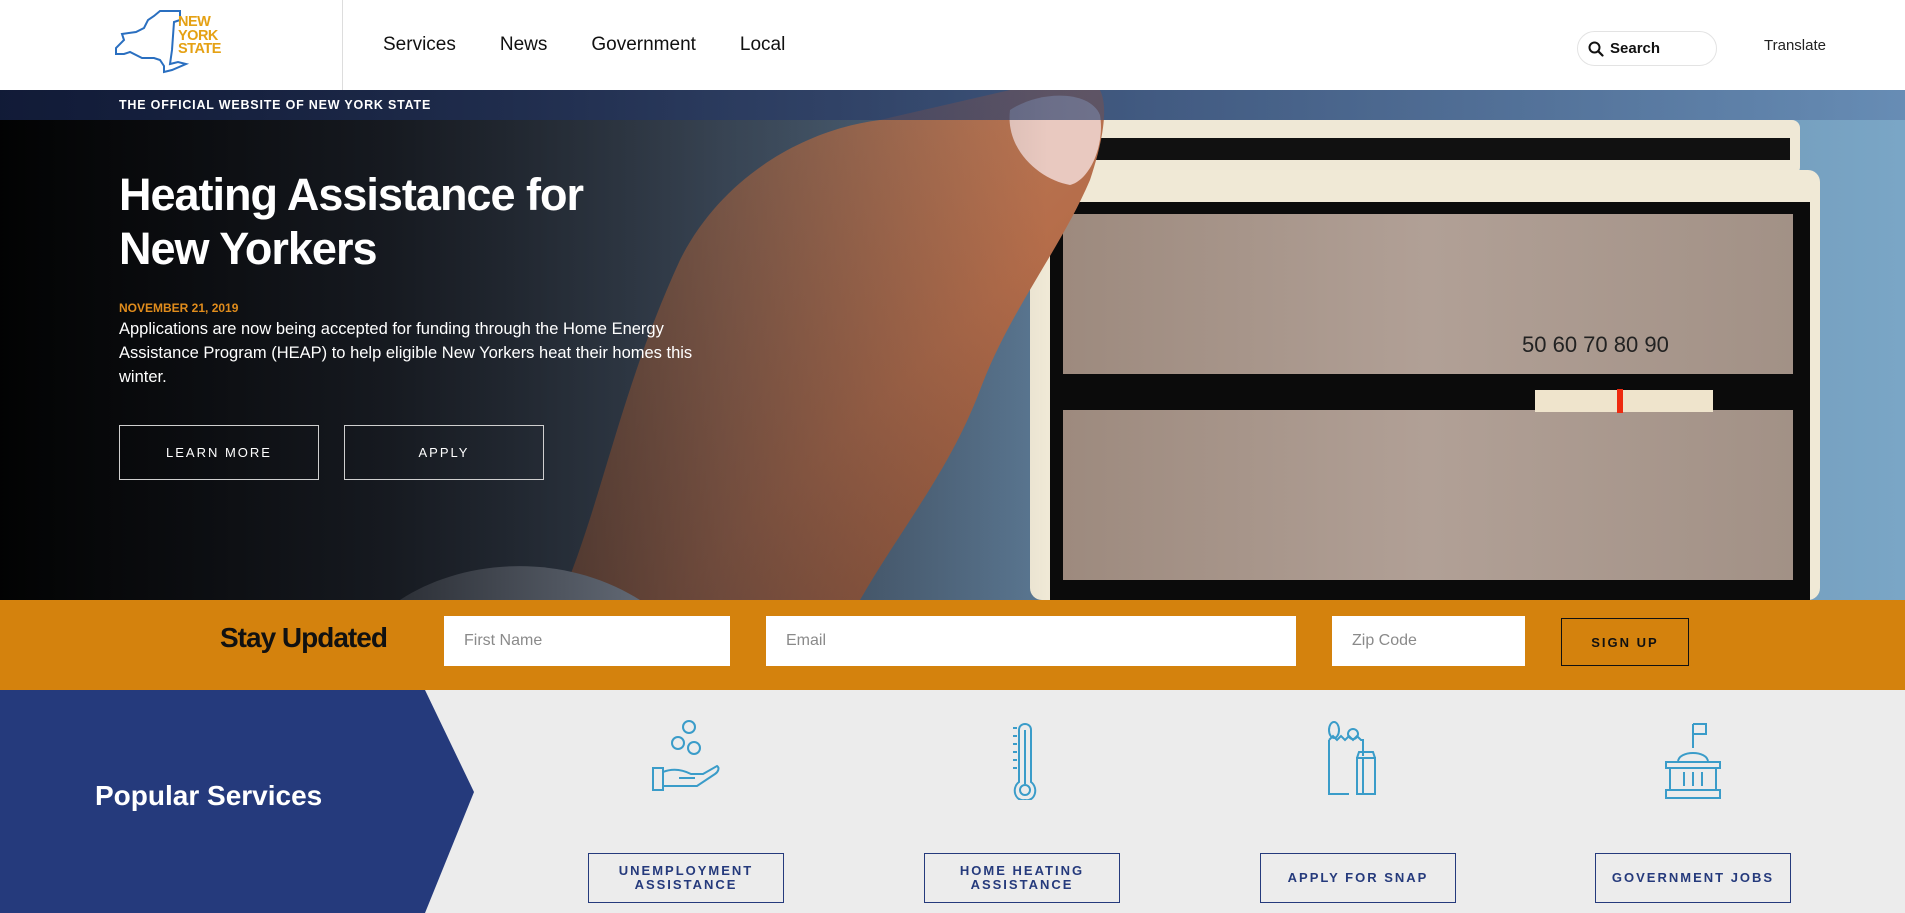  I want to click on main-nav: Services News Government Local, so click(606, 45).